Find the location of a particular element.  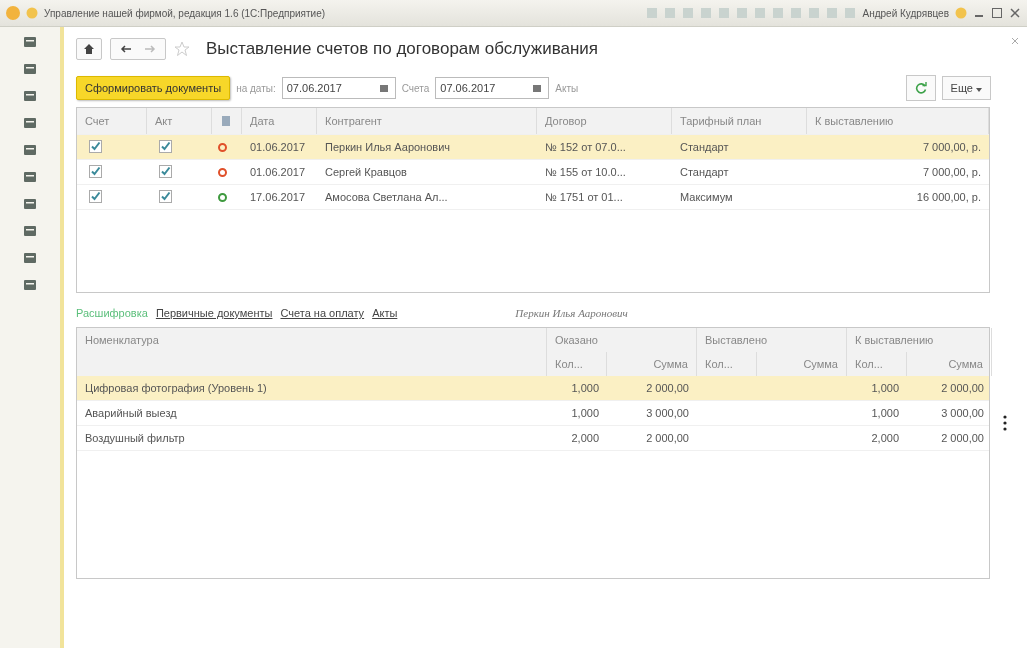

tab: Первичные документы is located at coordinates (214, 313).